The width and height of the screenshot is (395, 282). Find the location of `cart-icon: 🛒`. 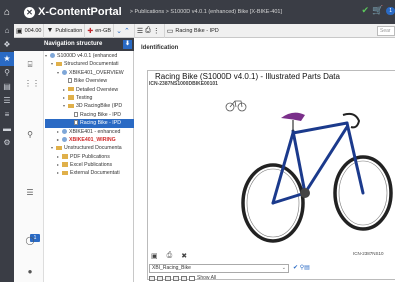

cart-icon: 🛒 is located at coordinates (377, 10).